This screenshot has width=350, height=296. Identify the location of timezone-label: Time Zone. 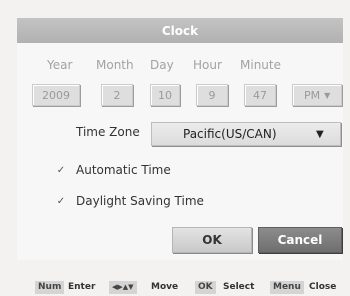
(108, 132).